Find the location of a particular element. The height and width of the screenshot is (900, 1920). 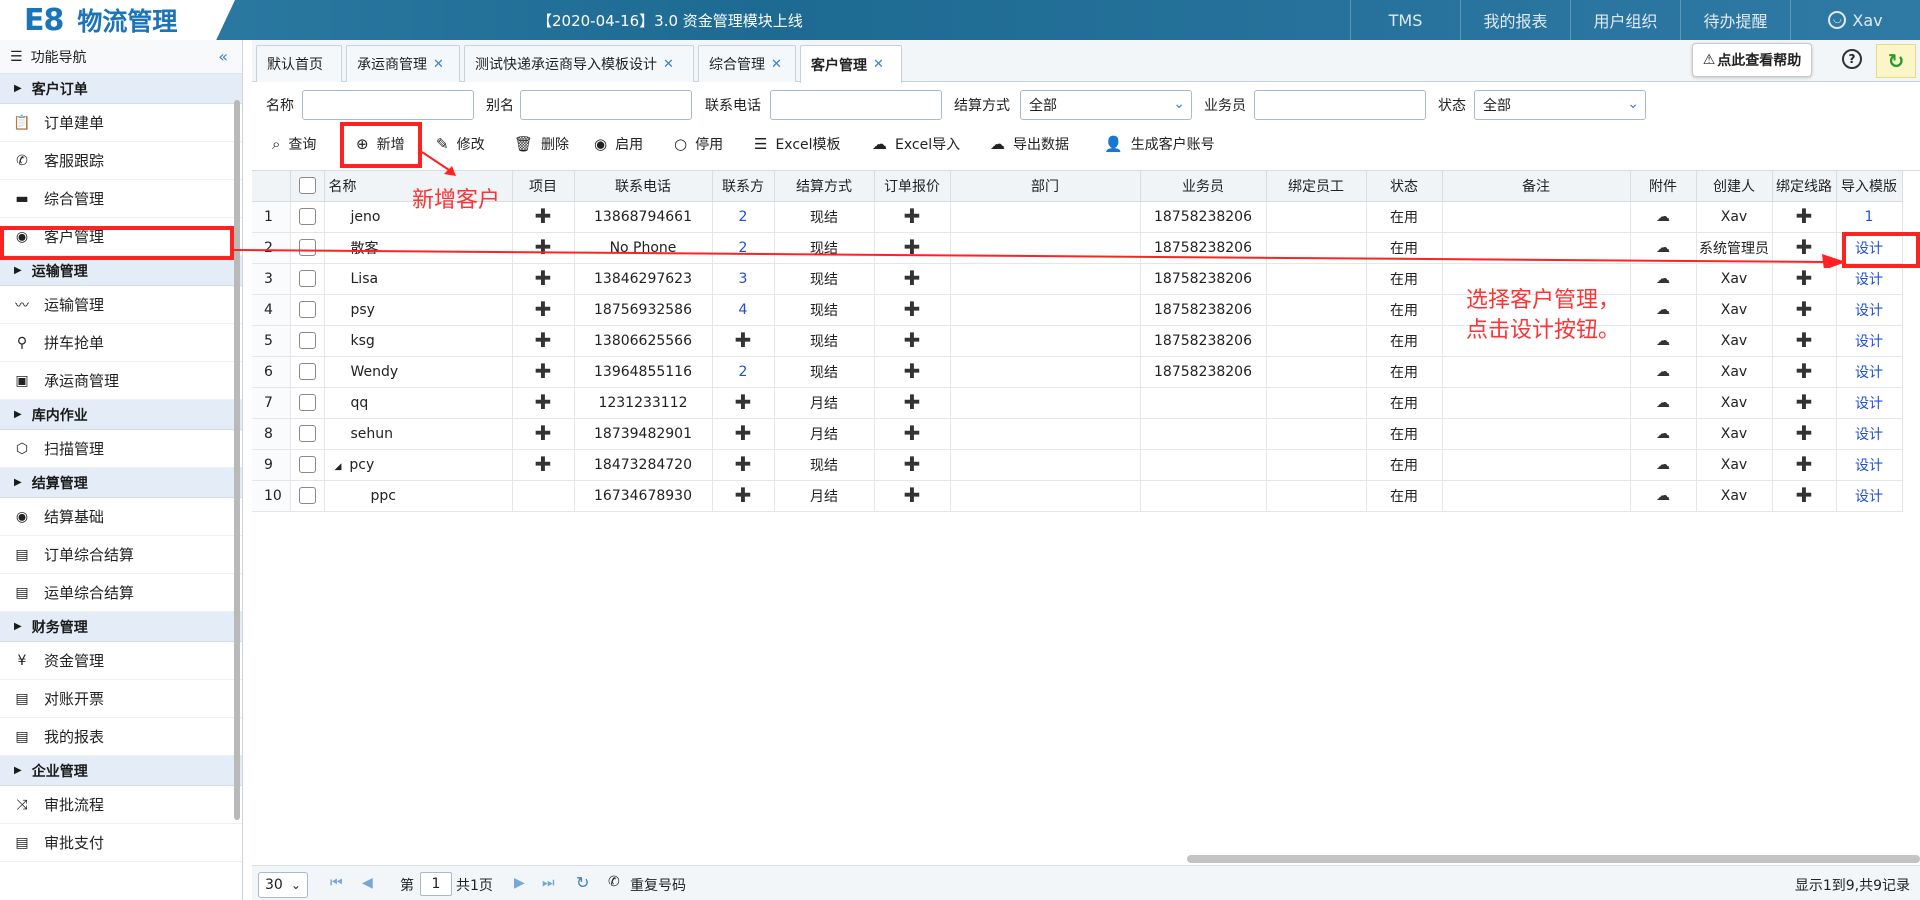

first-page-icon: ⏮ is located at coordinates (336, 883).